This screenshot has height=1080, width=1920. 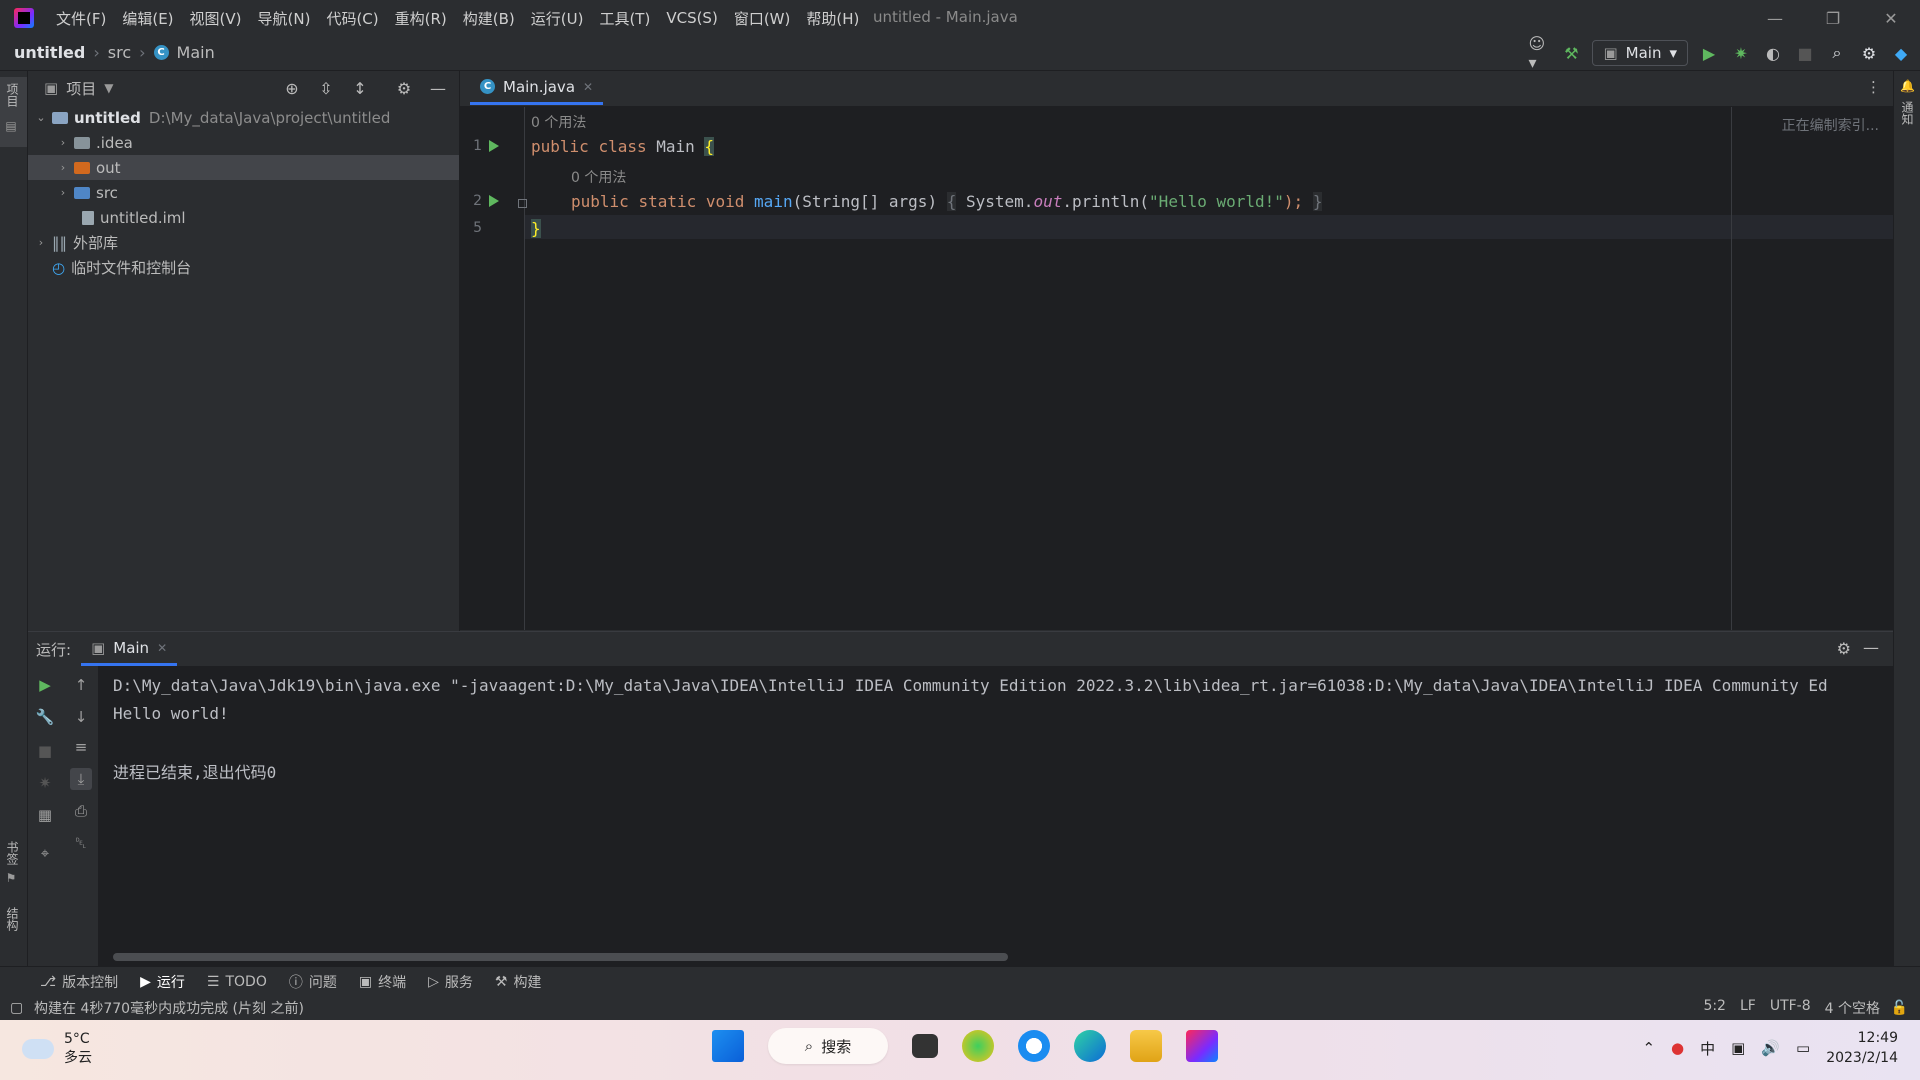 What do you see at coordinates (243, 242) in the screenshot?
I see `tree-item-external-libraries: › ‖‖ 外部库` at bounding box center [243, 242].